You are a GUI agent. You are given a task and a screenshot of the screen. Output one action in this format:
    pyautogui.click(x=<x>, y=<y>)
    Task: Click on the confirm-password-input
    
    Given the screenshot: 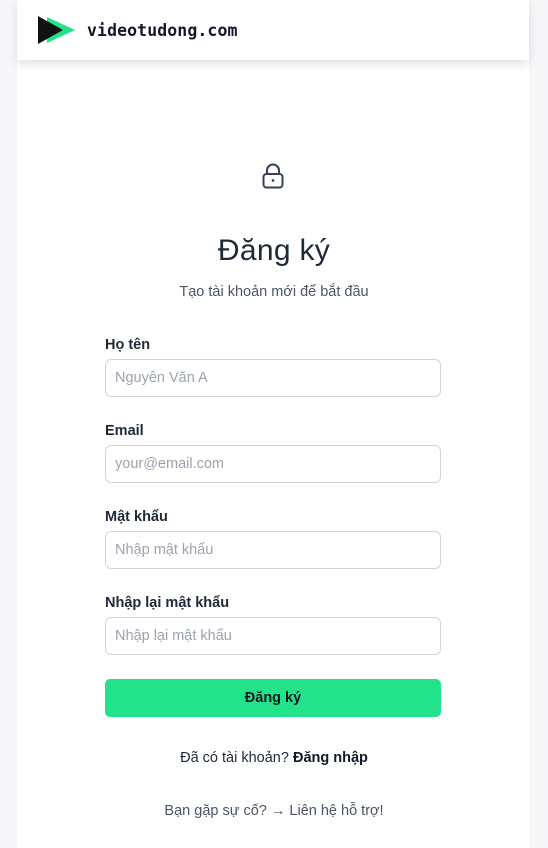 What is the action you would take?
    pyautogui.click(x=273, y=636)
    